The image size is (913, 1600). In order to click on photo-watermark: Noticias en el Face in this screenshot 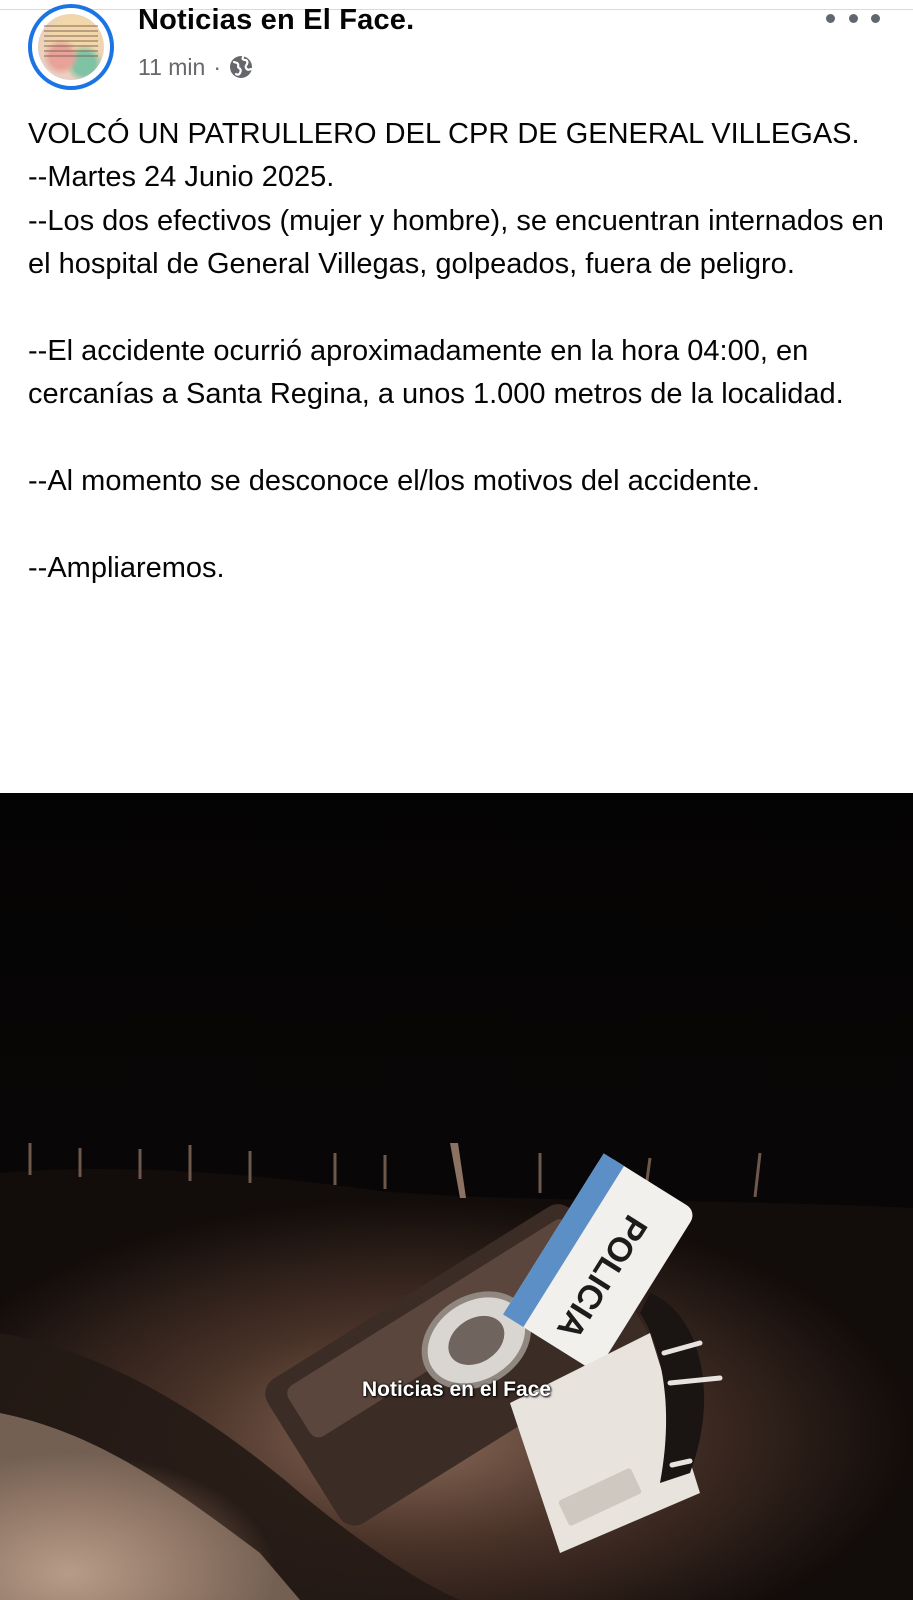, I will do `click(456, 1389)`.